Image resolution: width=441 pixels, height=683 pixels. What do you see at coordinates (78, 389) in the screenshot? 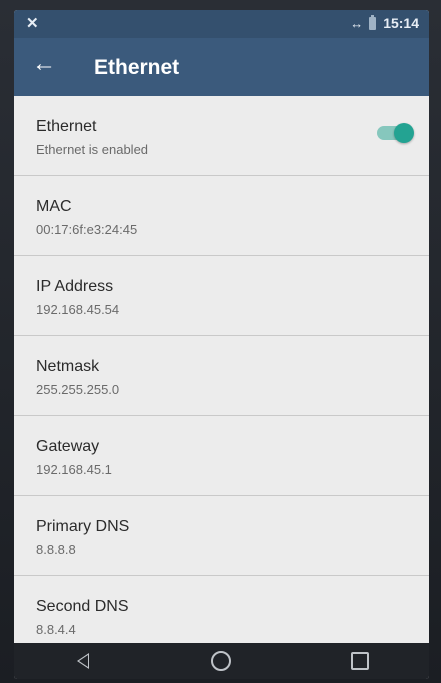
I see `list-item-subtitle: 255.255.255.0` at bounding box center [78, 389].